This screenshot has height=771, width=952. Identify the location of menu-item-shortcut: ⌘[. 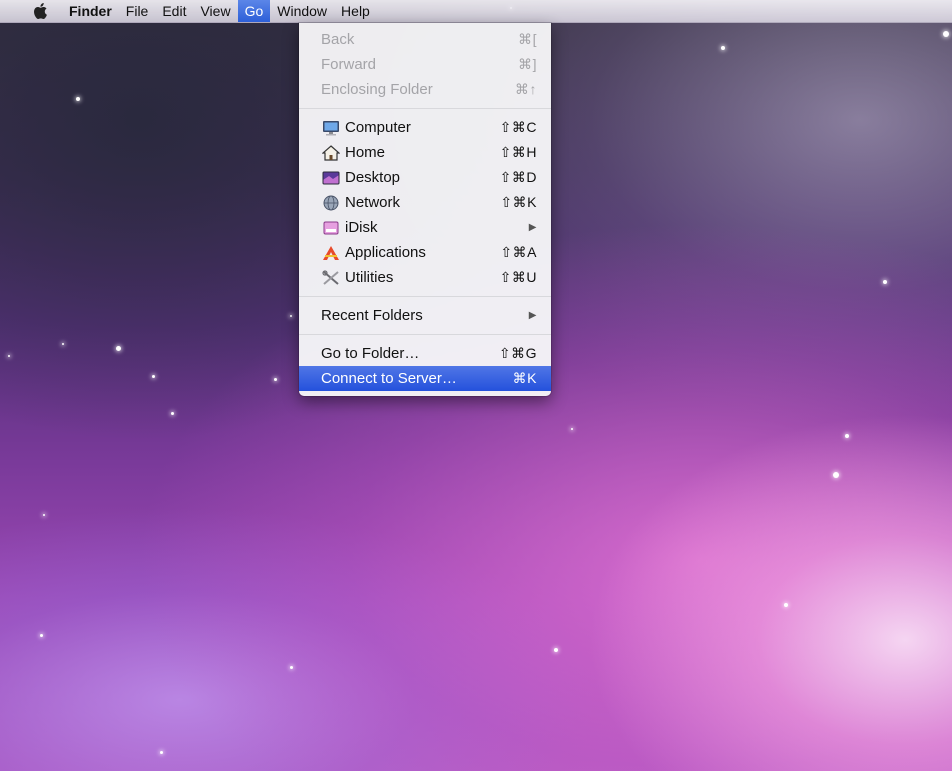
(527, 39).